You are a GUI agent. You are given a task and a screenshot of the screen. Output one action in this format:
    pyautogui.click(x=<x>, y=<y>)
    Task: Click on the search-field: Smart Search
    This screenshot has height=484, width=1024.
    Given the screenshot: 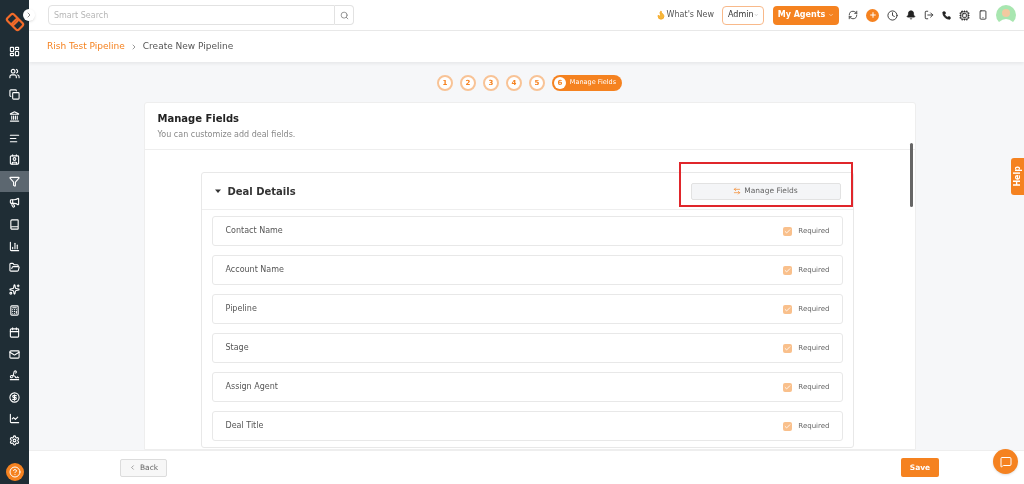 What is the action you would take?
    pyautogui.click(x=191, y=15)
    